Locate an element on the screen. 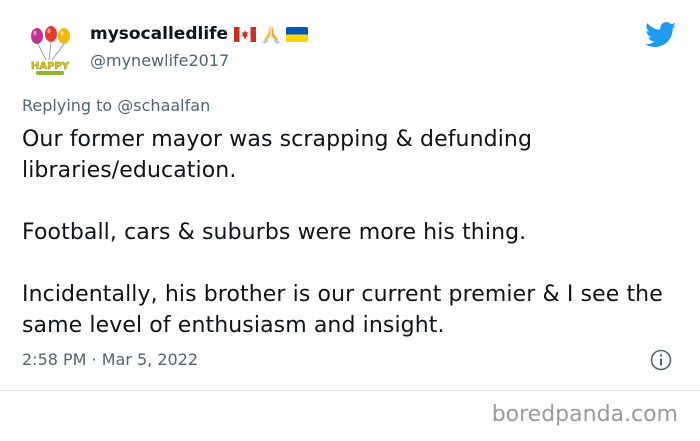 The height and width of the screenshot is (441, 700). praying-hands-icon is located at coordinates (271, 35).